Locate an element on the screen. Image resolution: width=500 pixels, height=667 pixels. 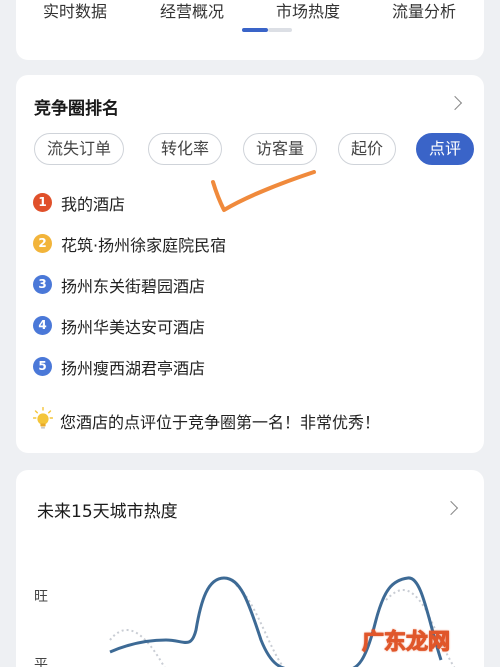
tab-business-overview: 经营概况 is located at coordinates (192, 11).